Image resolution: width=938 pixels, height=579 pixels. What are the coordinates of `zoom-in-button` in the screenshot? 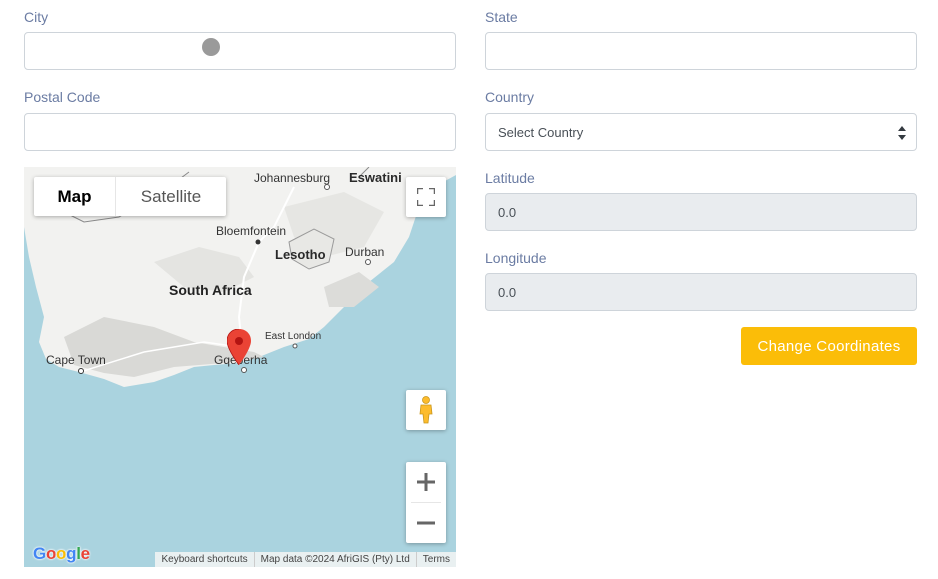 It's located at (426, 482).